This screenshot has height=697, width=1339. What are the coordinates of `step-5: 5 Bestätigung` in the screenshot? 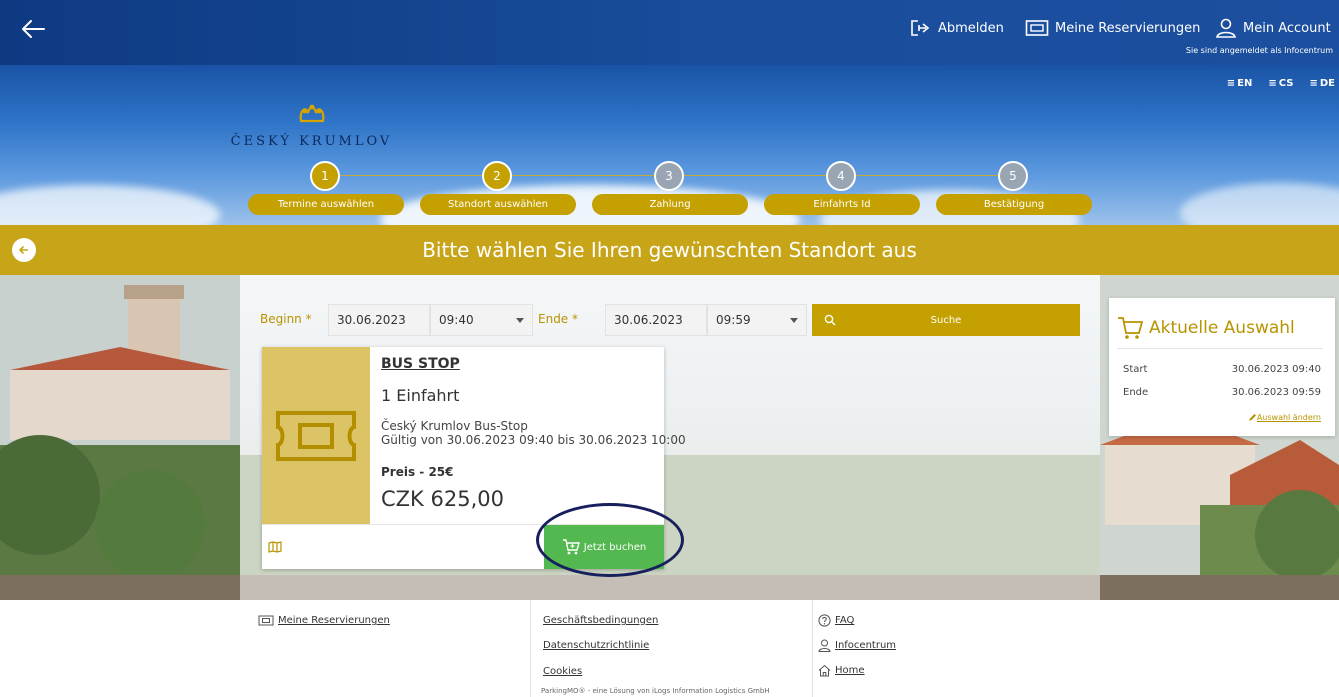 It's located at (1014, 187).